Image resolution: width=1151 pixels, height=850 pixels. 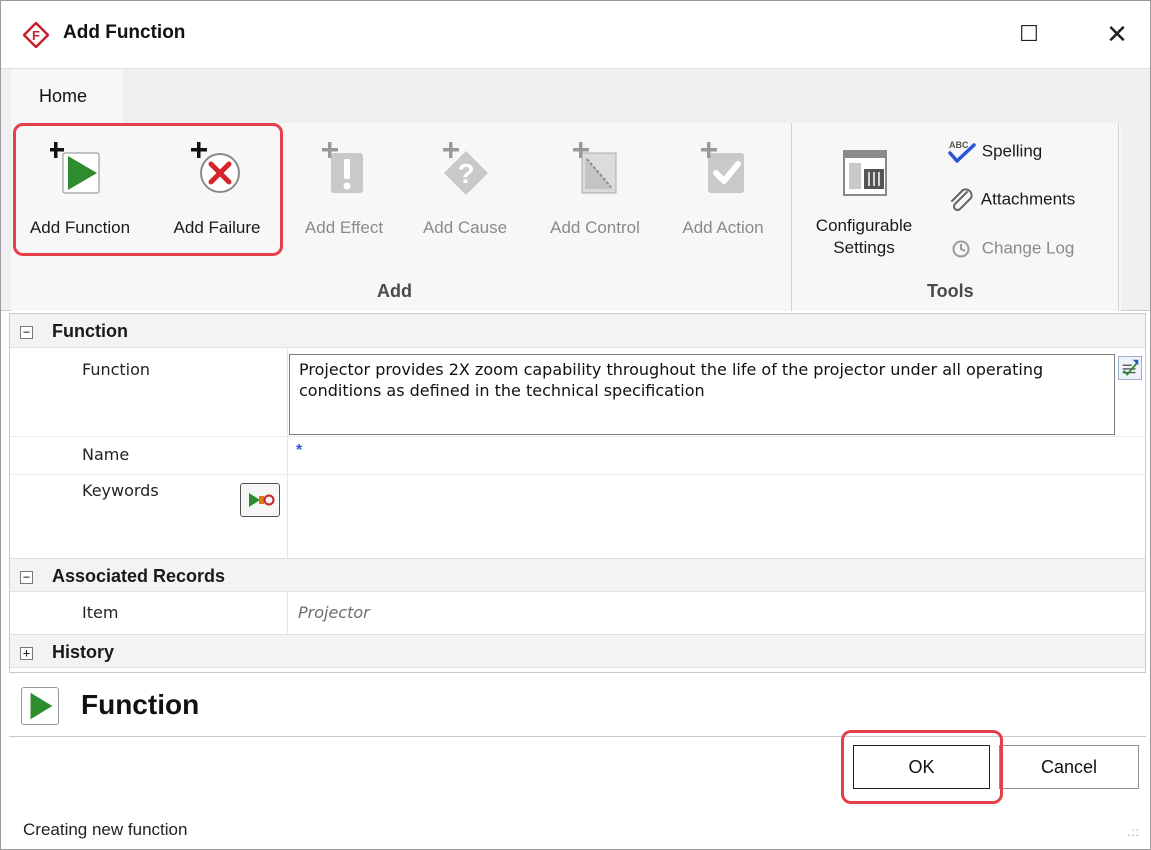 What do you see at coordinates (67, 96) in the screenshot?
I see `tab-home: Home` at bounding box center [67, 96].